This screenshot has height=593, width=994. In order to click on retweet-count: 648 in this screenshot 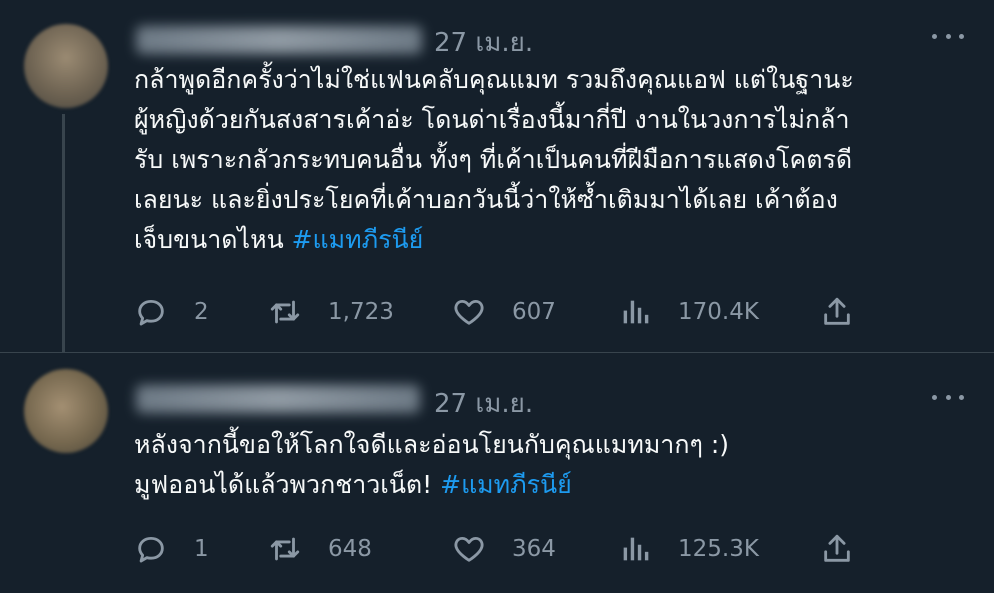, I will do `click(350, 549)`.